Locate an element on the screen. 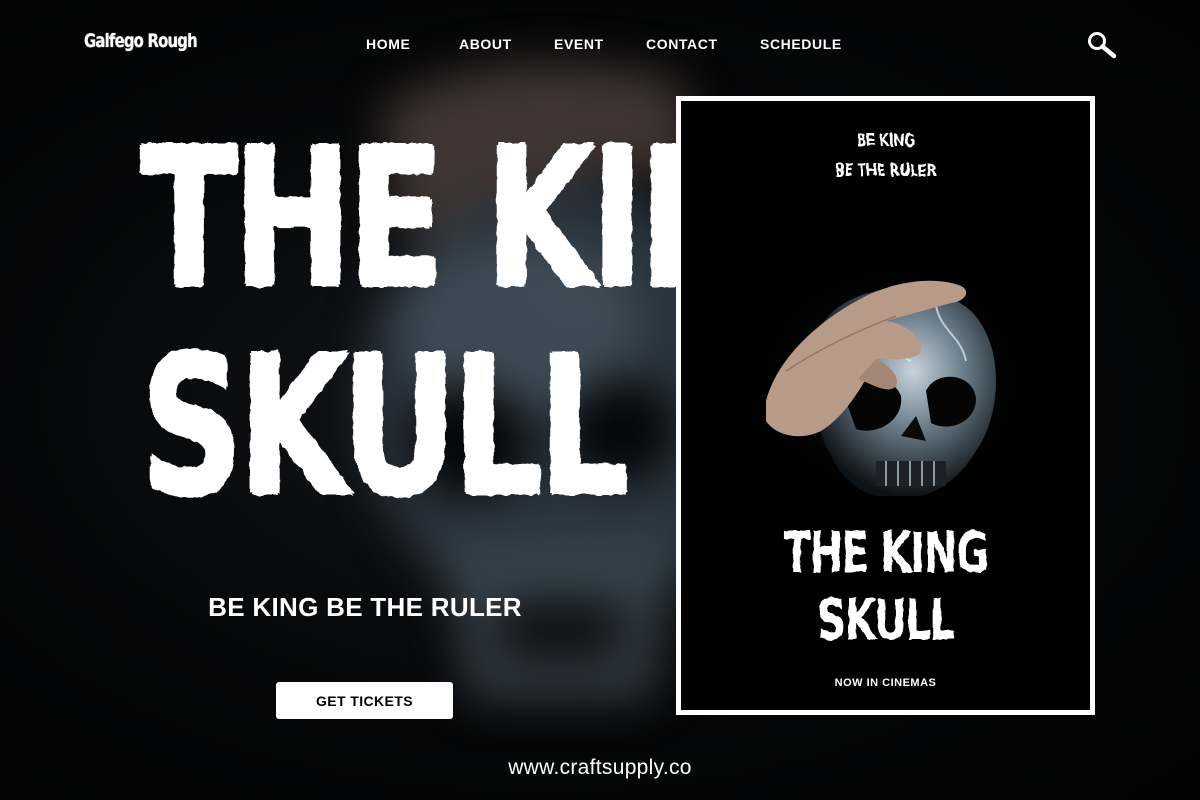 Image resolution: width=1200 pixels, height=800 pixels. search-button is located at coordinates (1102, 45).